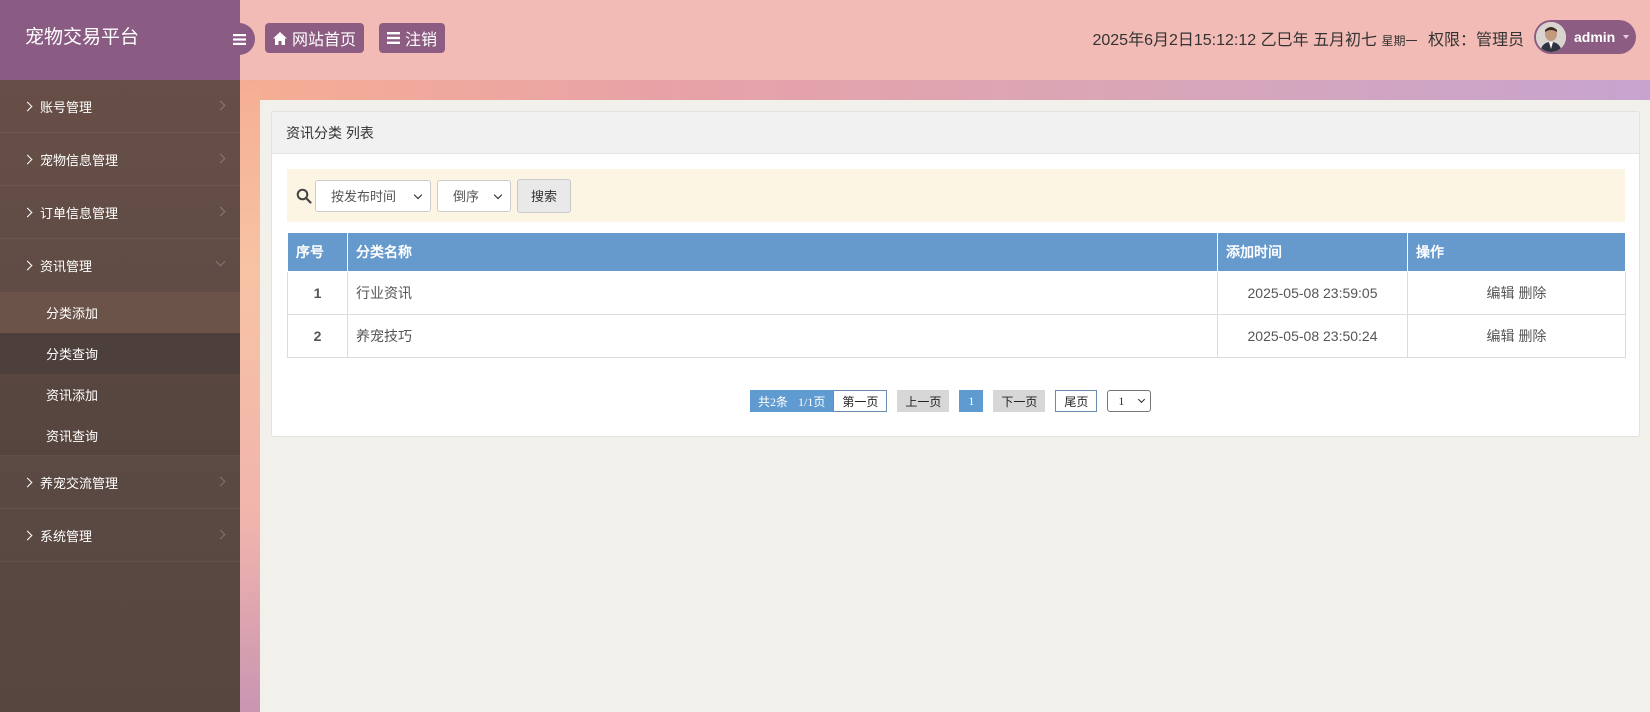  What do you see at coordinates (66, 536) in the screenshot?
I see `sidebar-item-label: 系统管理` at bounding box center [66, 536].